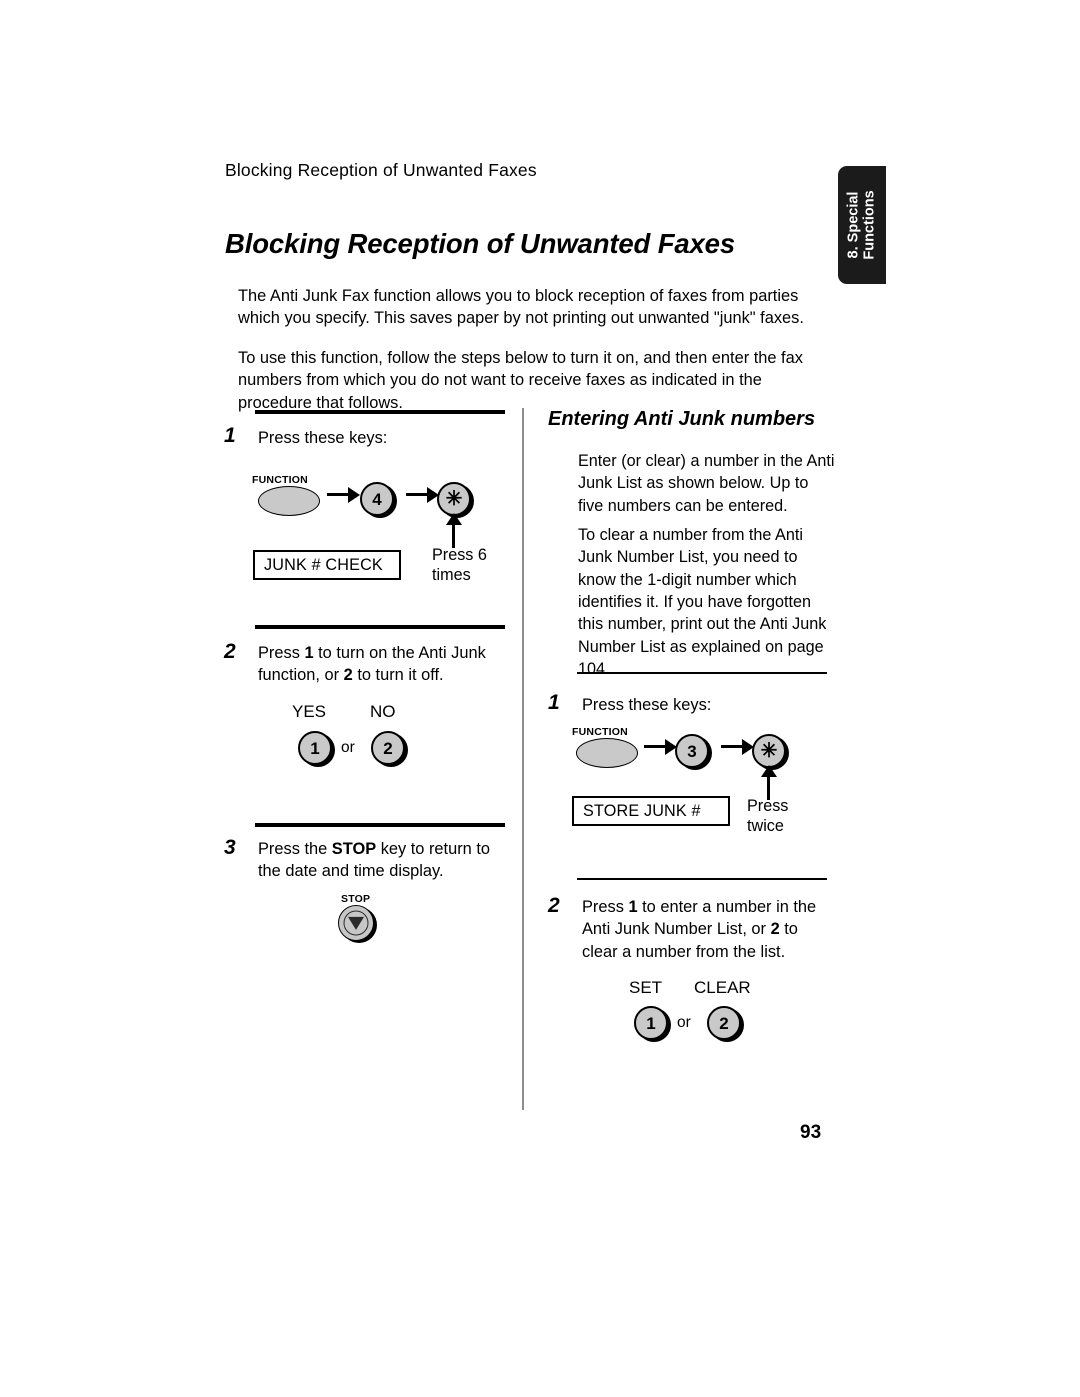  Describe the element at coordinates (348, 675) in the screenshot. I see `left-step-2-text-d: 2` at that location.